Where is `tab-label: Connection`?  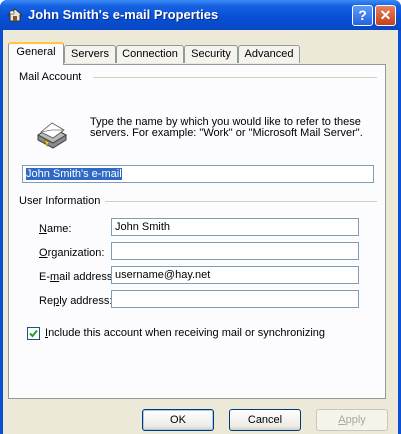
tab-label: Connection is located at coordinates (150, 54).